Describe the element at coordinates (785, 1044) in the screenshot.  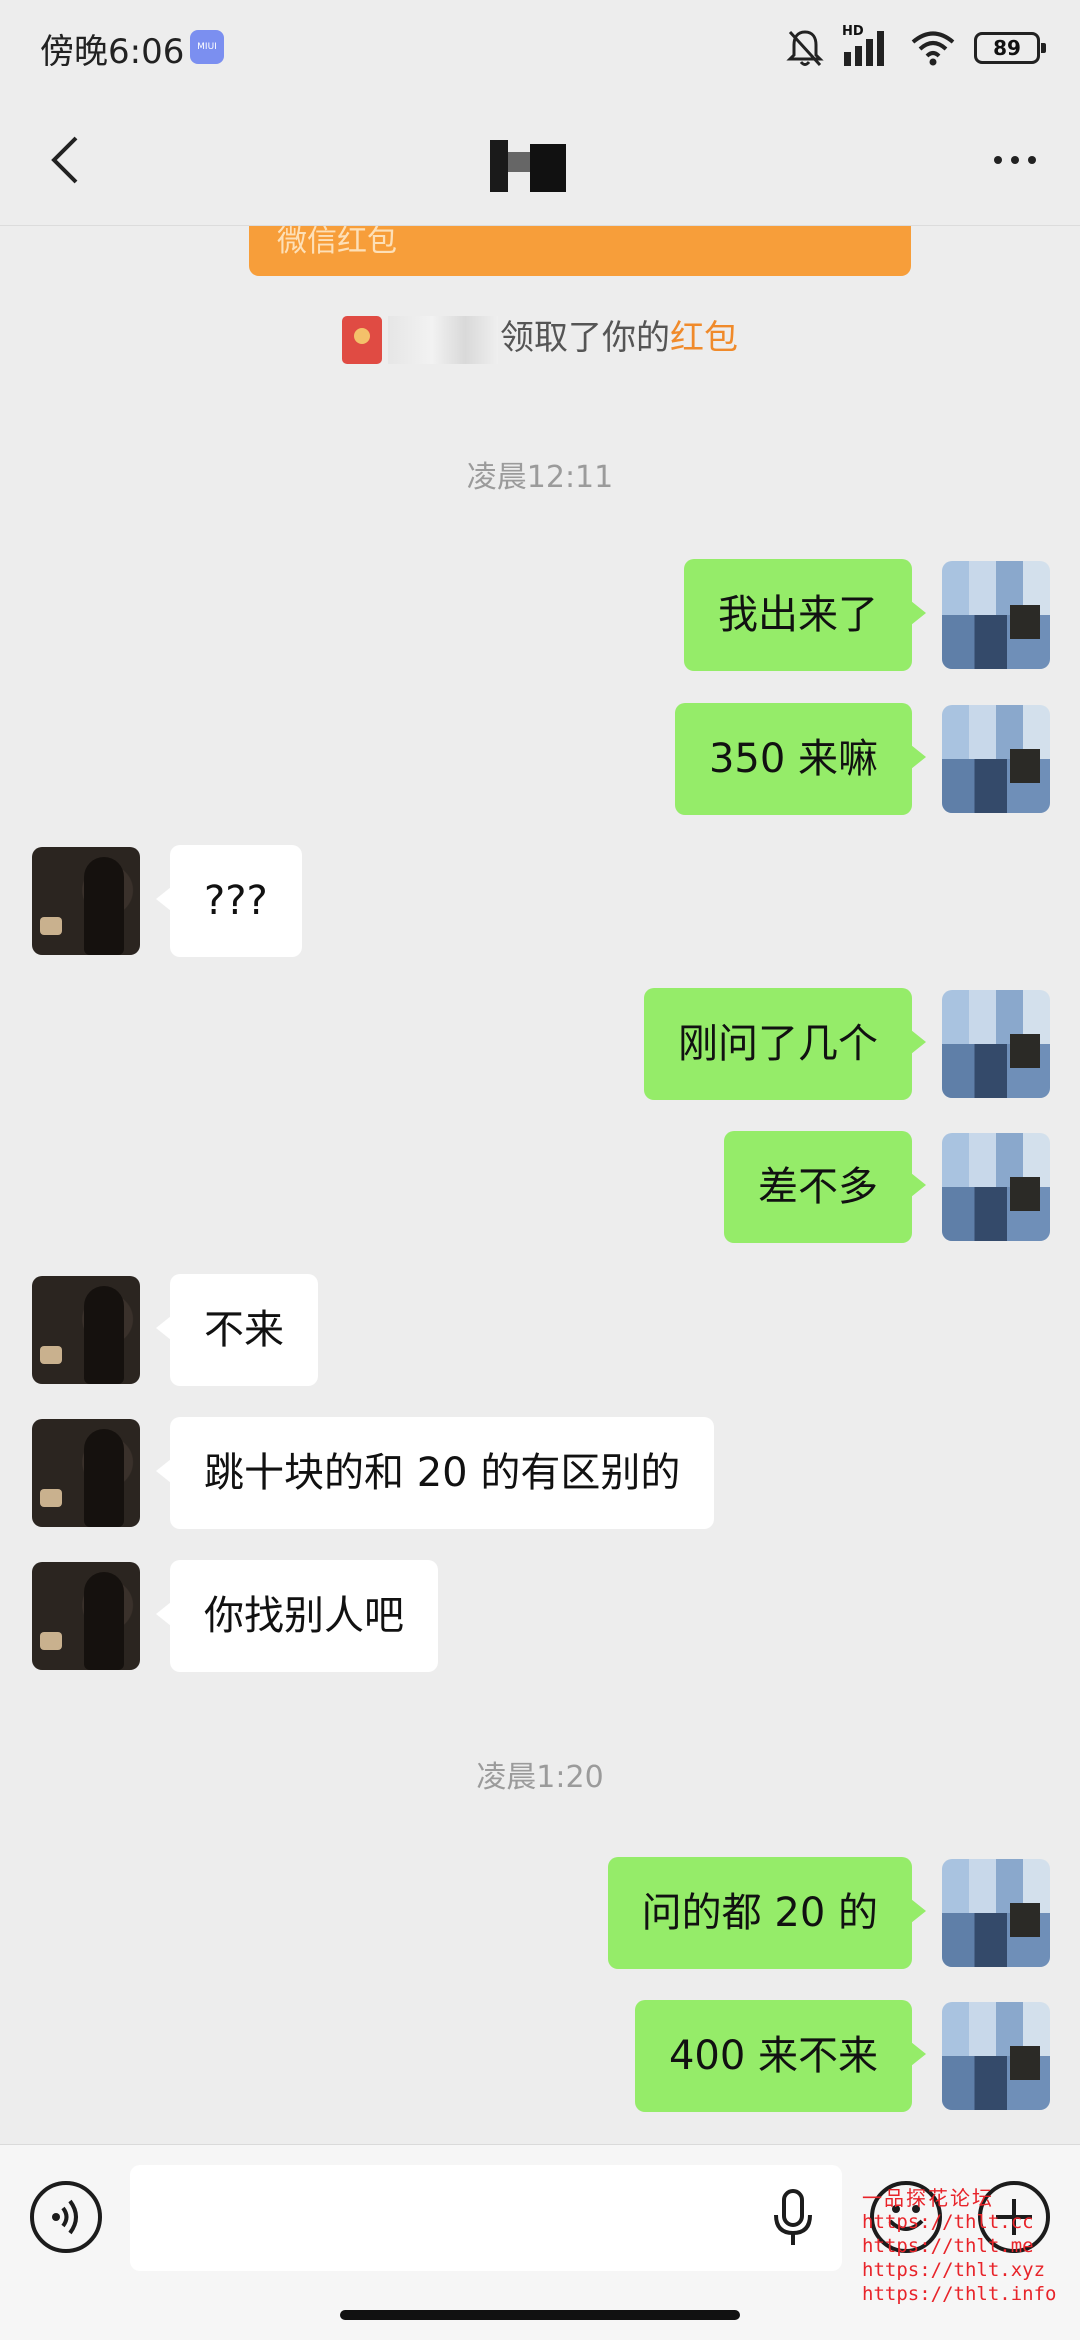
I see `message-bubble: 刚问了几个` at that location.